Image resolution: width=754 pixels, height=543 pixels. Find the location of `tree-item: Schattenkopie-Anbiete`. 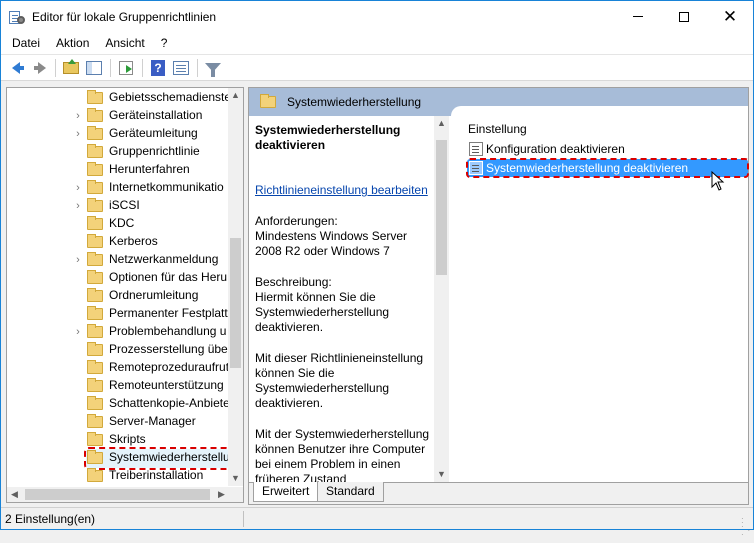

tree-item: Schattenkopie-Anbiete is located at coordinates (118, 404).